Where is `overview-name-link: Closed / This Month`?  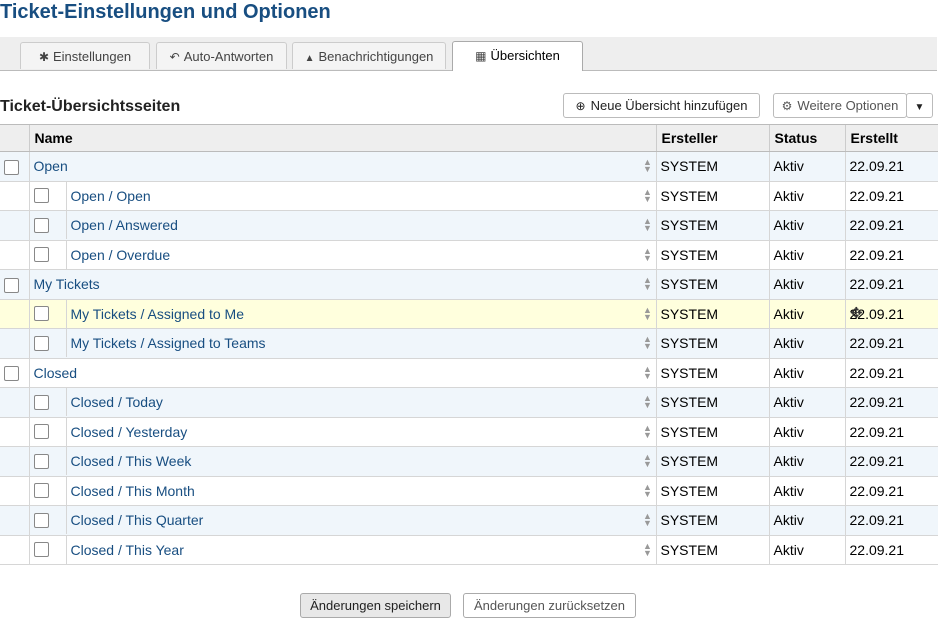
overview-name-link: Closed / This Month is located at coordinates (133, 491).